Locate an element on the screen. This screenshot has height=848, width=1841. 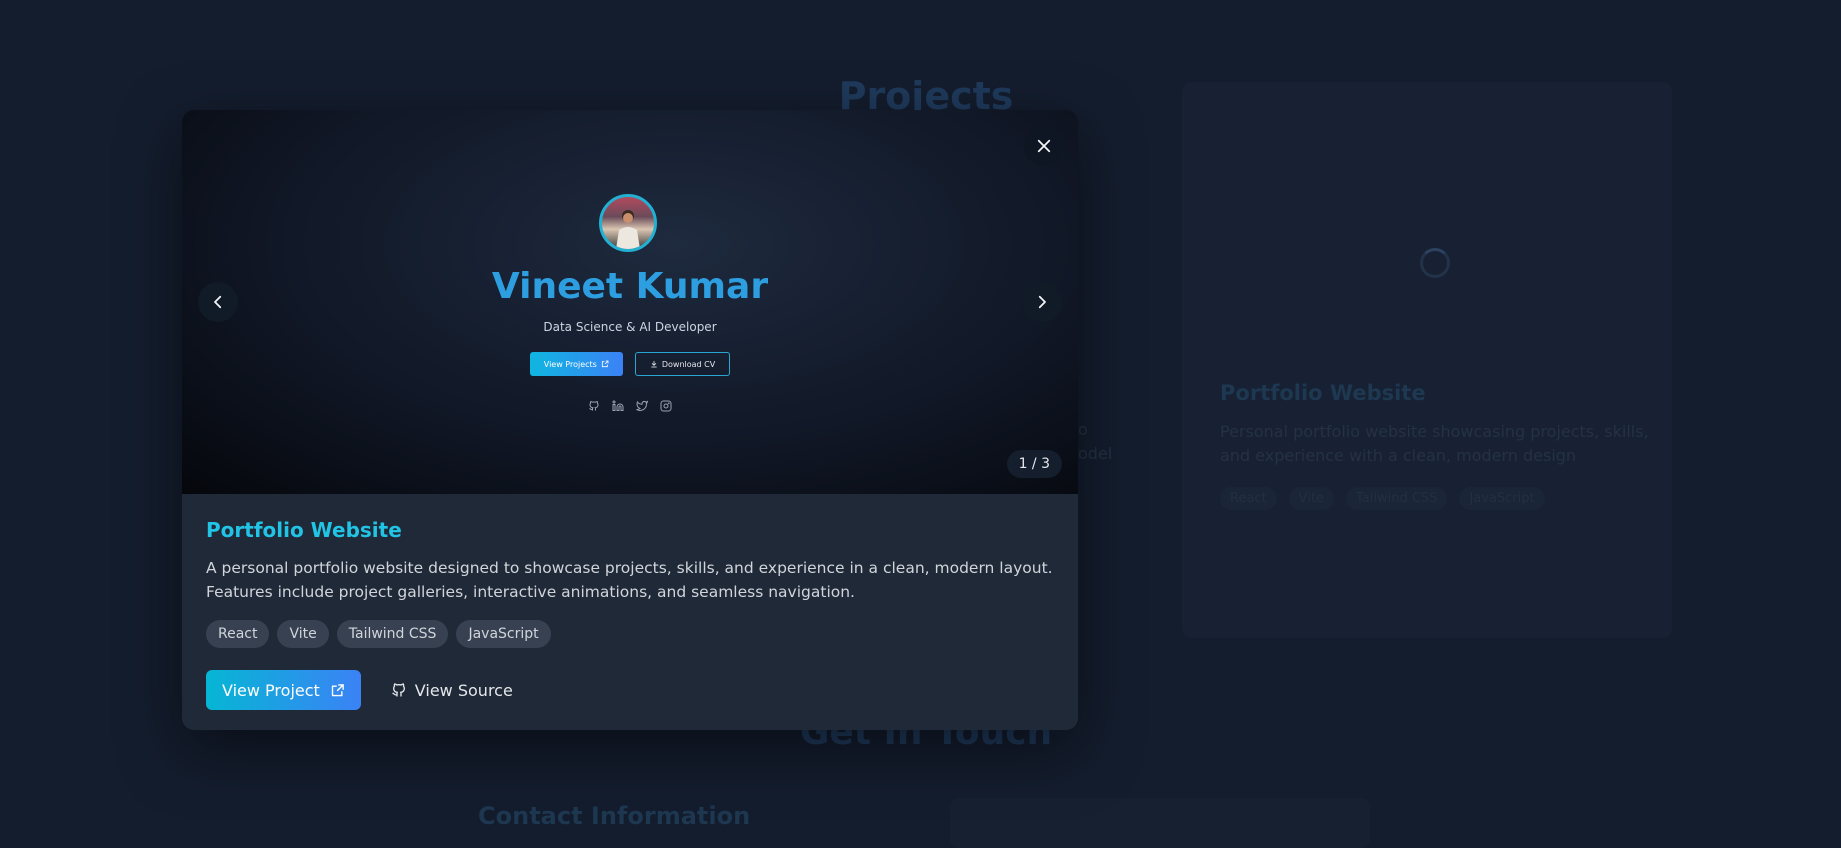
tag: JavaScript is located at coordinates (1502, 498).